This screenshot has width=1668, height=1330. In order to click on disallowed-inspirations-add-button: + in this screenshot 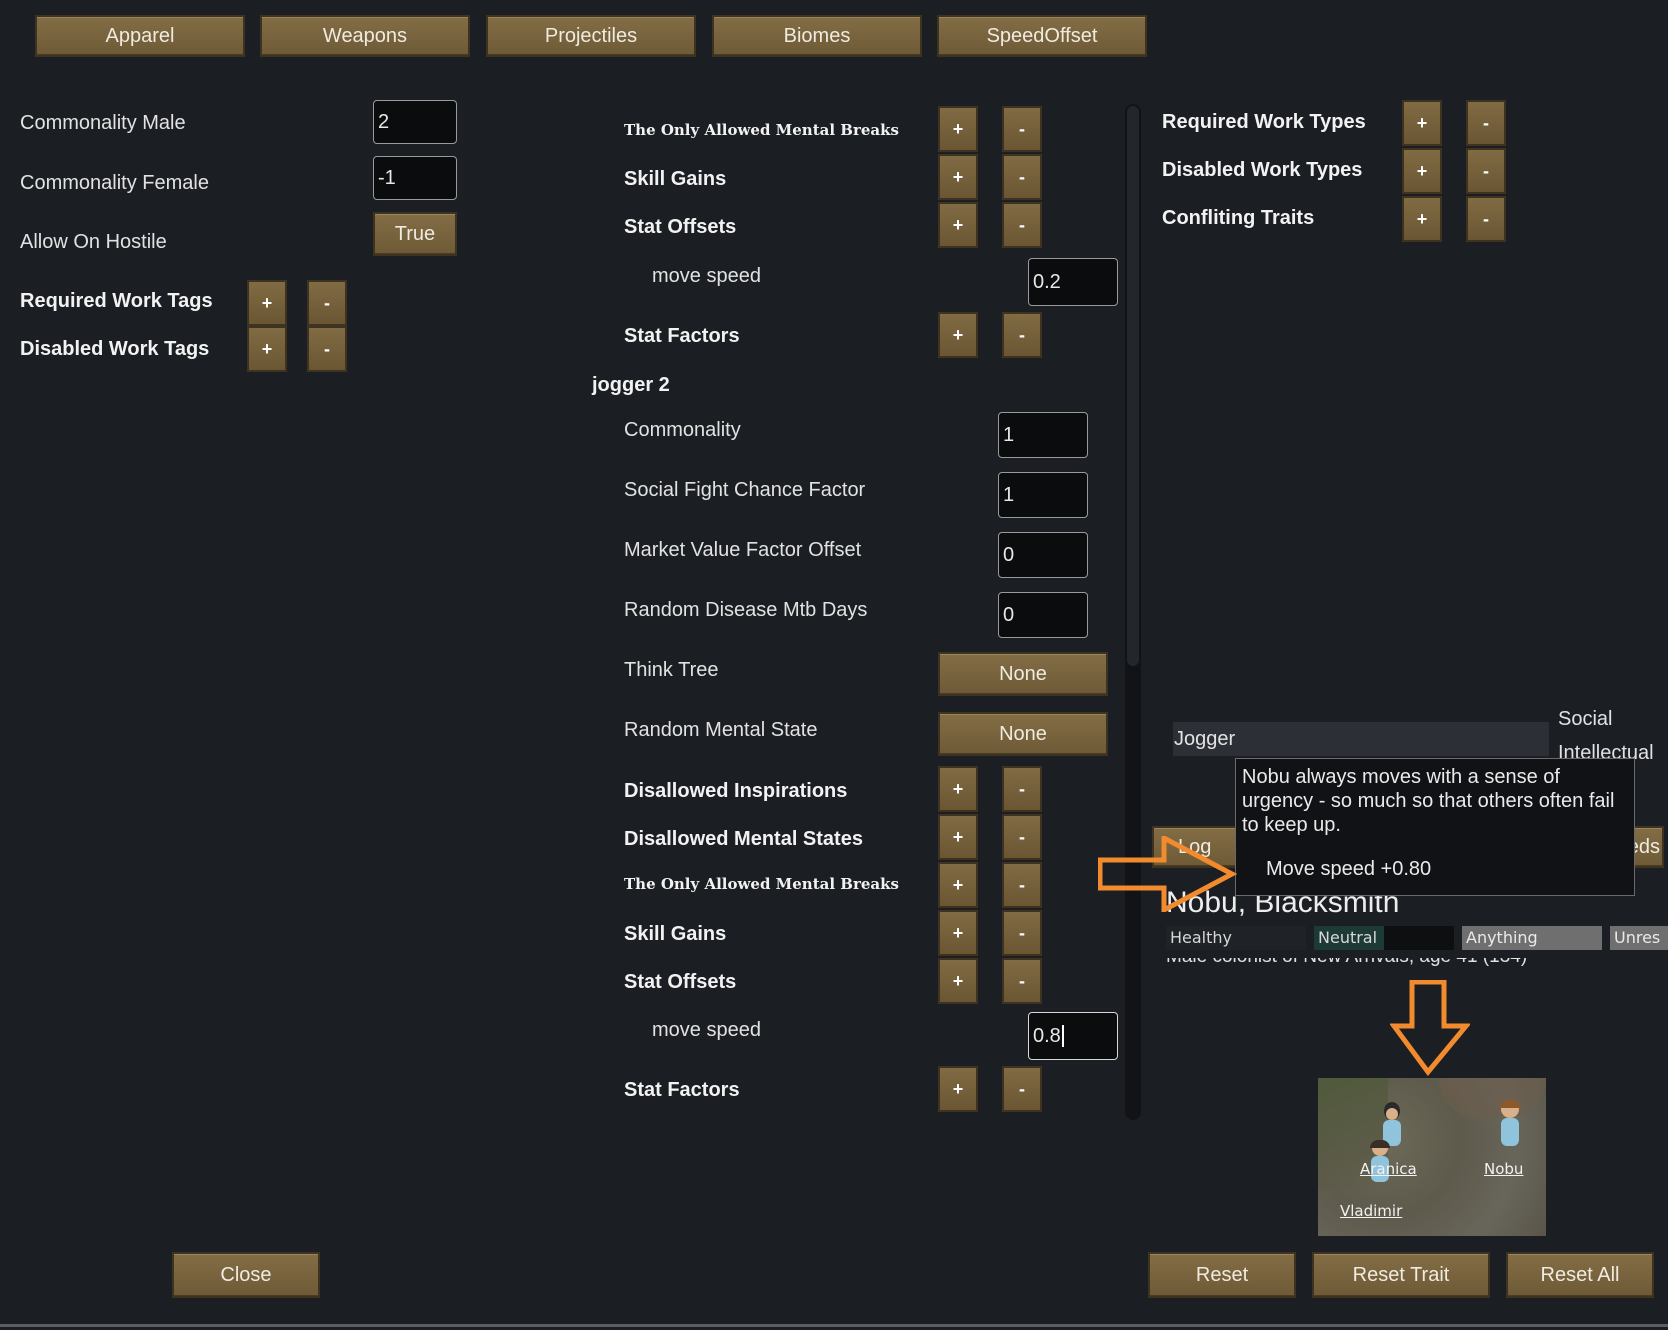, I will do `click(958, 789)`.